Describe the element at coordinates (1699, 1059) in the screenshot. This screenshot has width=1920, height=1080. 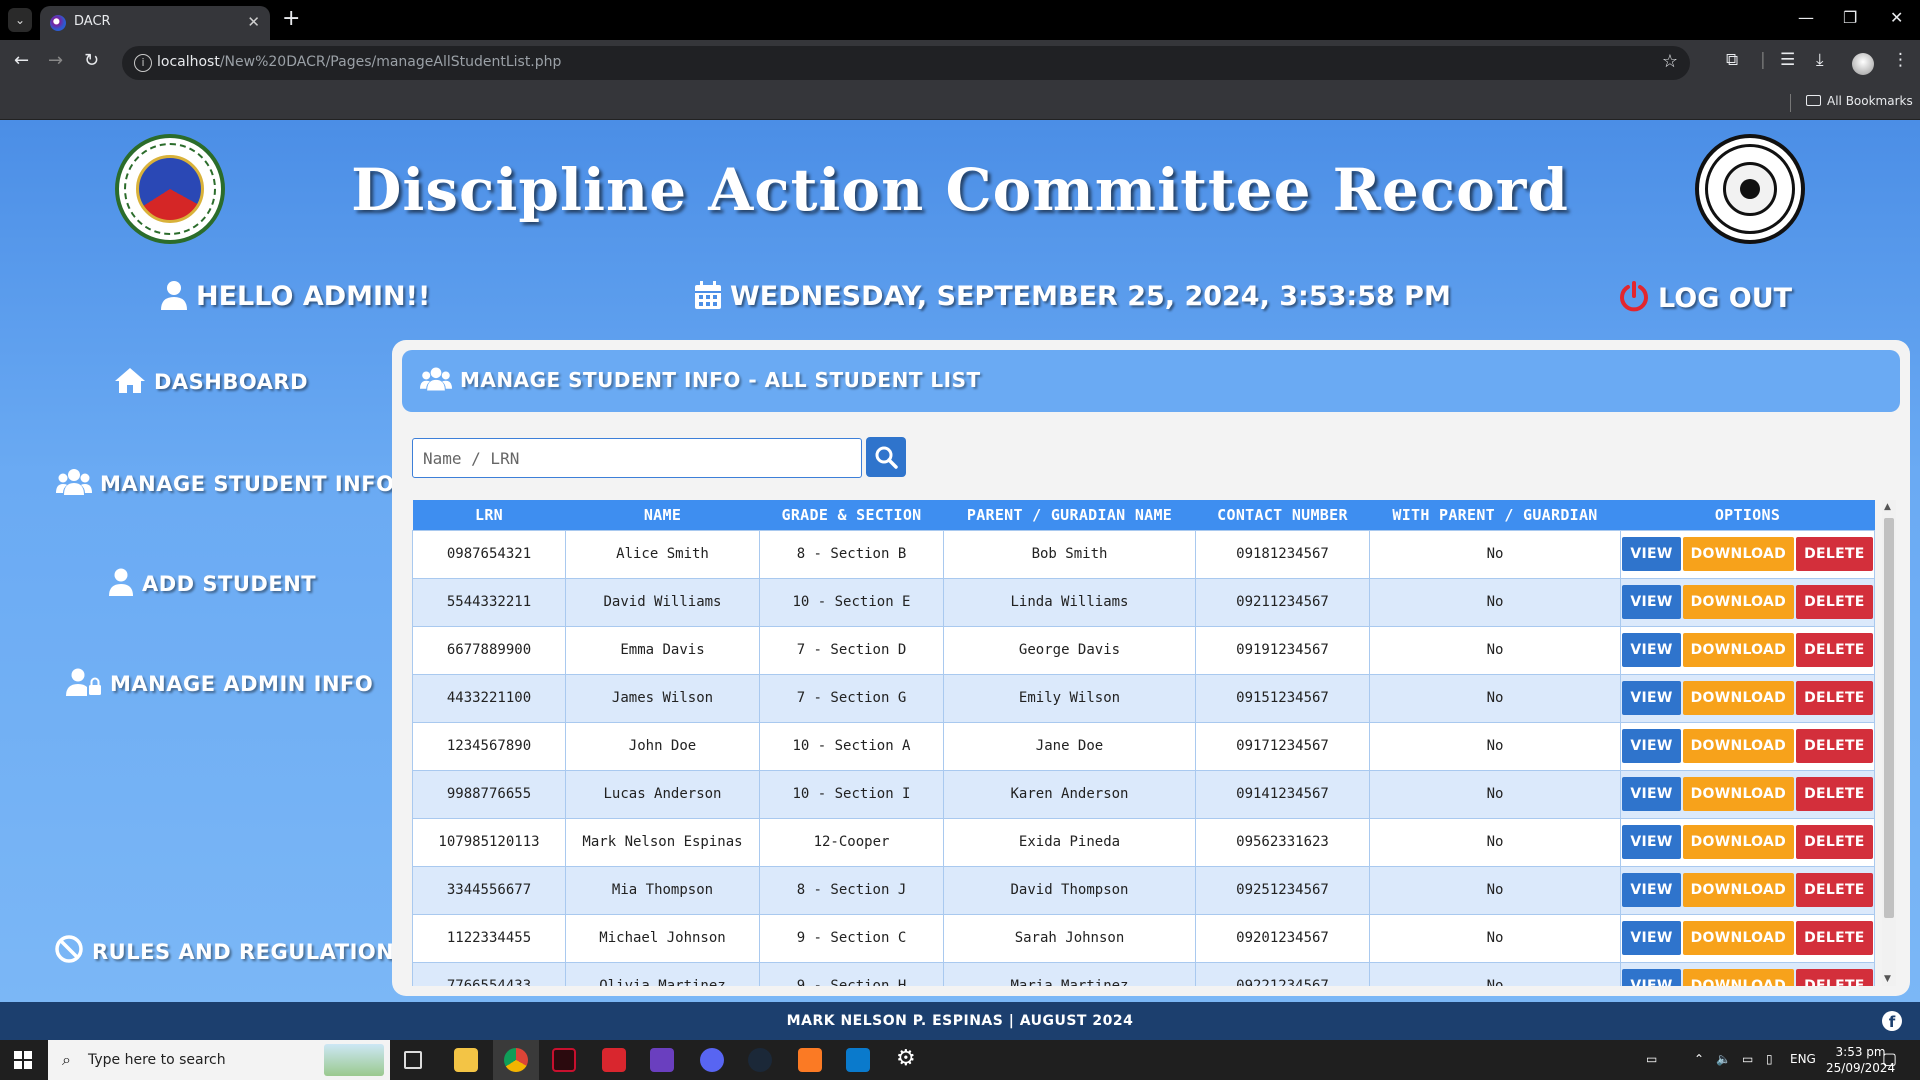
I see `show-hidden-icons-icon: ⌃` at that location.